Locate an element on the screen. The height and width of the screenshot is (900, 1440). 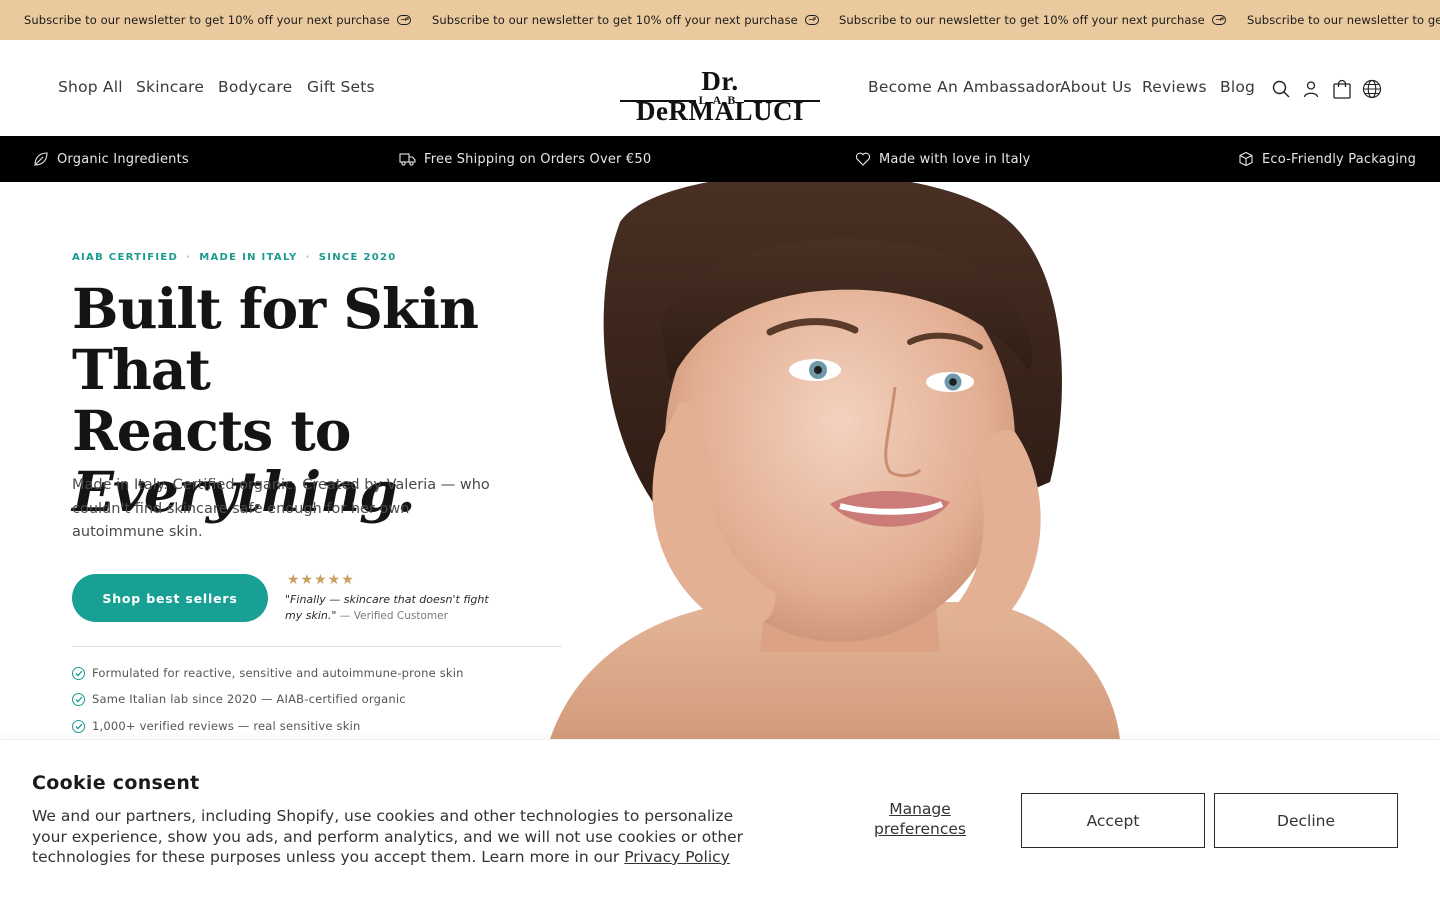
feature-organic: Organic Ingredients is located at coordinates (111, 159).